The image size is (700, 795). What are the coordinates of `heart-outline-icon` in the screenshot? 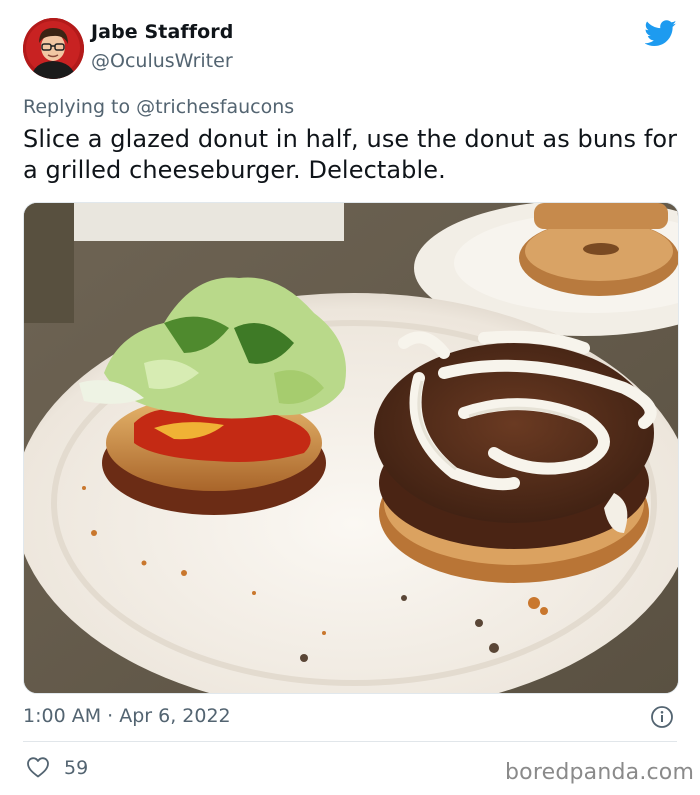 It's located at (38, 767).